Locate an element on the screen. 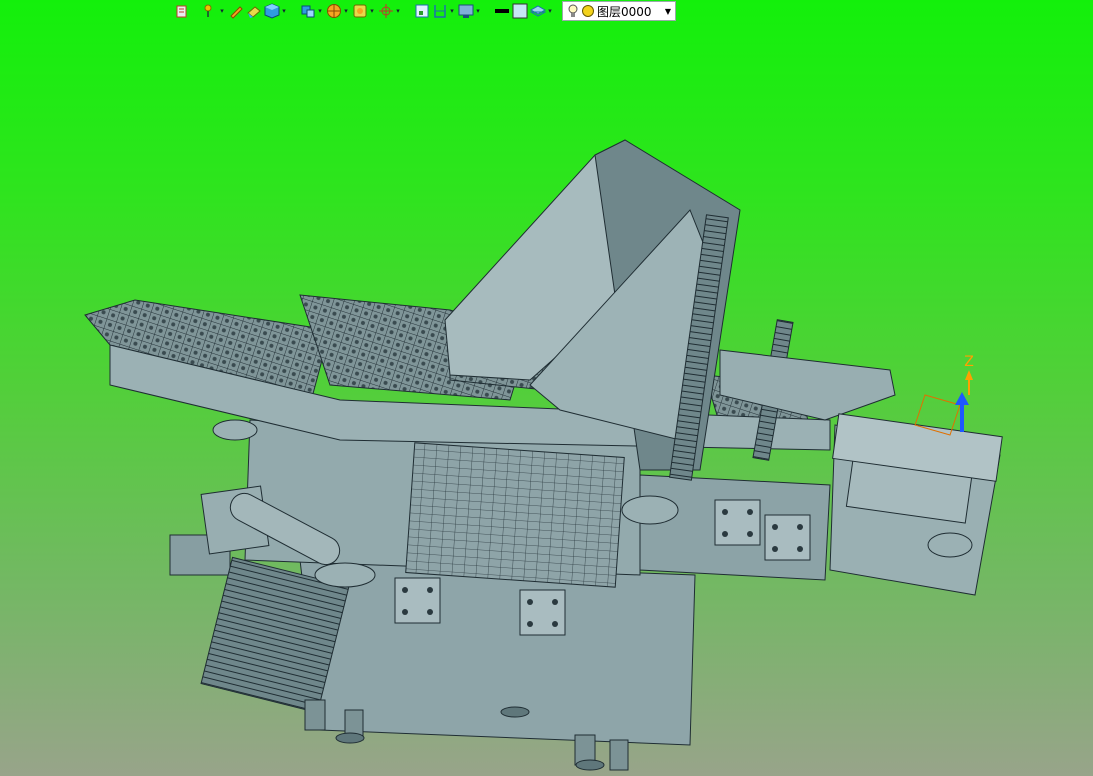 The height and width of the screenshot is (776, 1093). fill-color-button is located at coordinates (520, 11).